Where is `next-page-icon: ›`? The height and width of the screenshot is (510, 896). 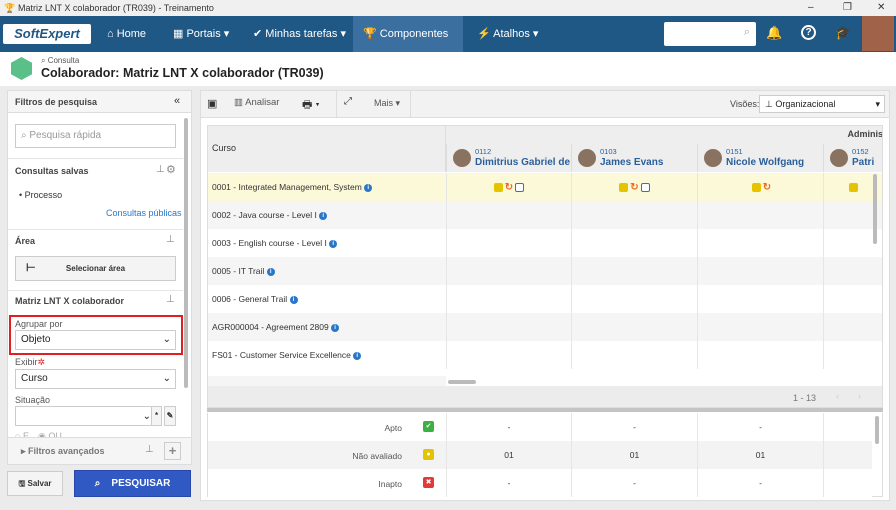 next-page-icon: › is located at coordinates (859, 396).